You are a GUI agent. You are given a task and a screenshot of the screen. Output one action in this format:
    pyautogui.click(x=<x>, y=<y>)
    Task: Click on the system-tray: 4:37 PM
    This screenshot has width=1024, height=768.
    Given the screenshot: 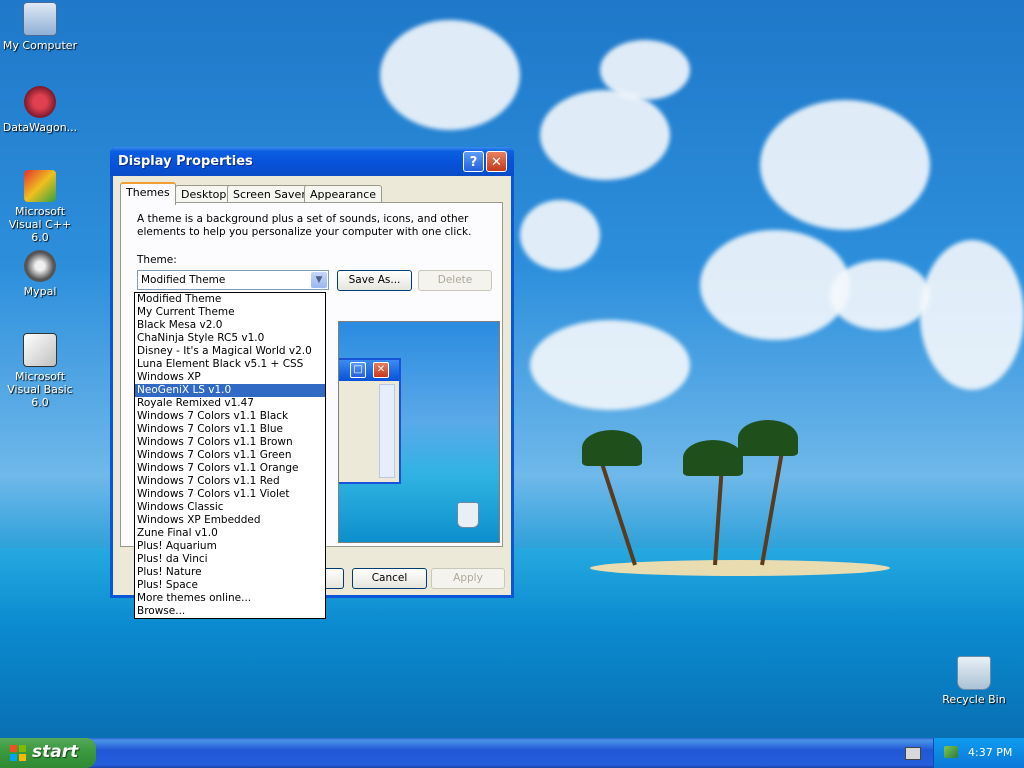 What is the action you would take?
    pyautogui.click(x=978, y=753)
    